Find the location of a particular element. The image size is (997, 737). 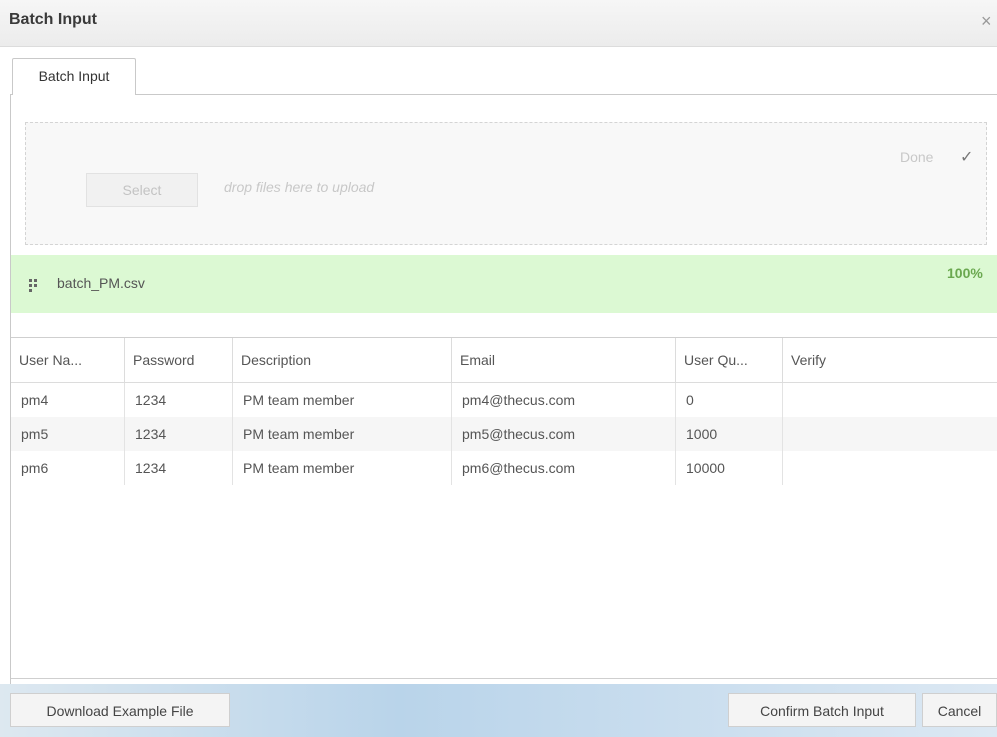

uploaded-file-row: batch_PM.csv 100% is located at coordinates (504, 284).